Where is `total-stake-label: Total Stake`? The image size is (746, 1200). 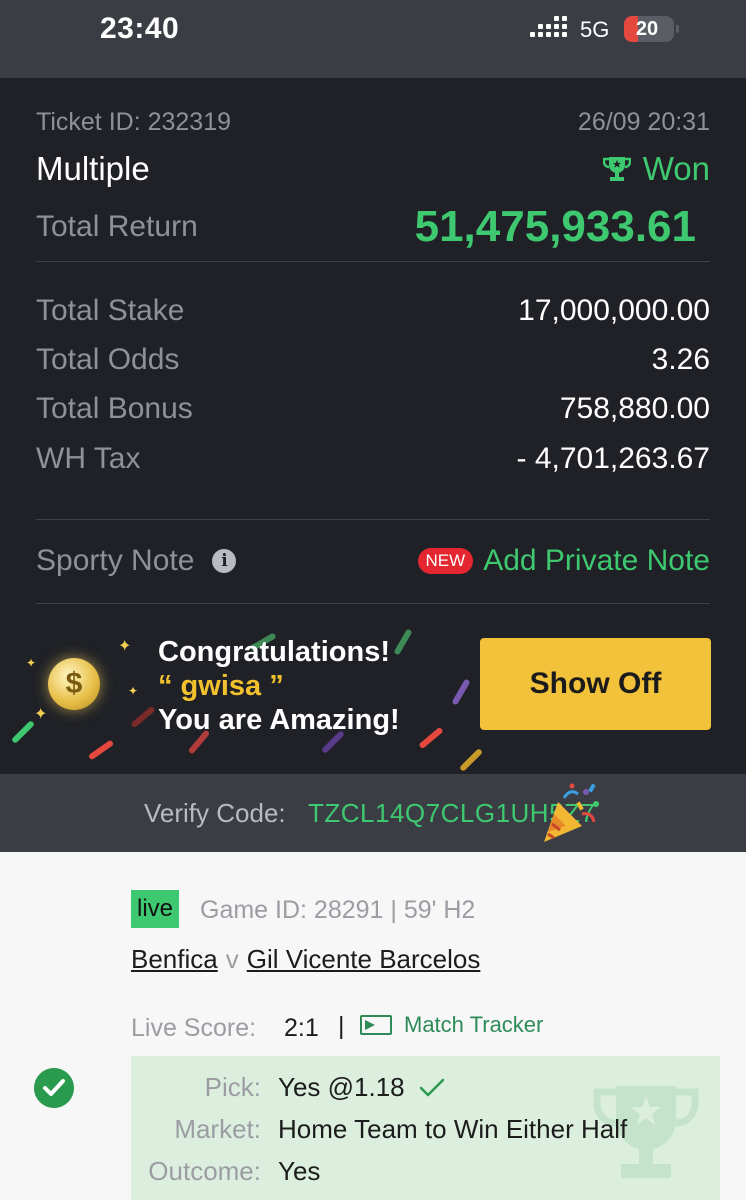 total-stake-label: Total Stake is located at coordinates (110, 310).